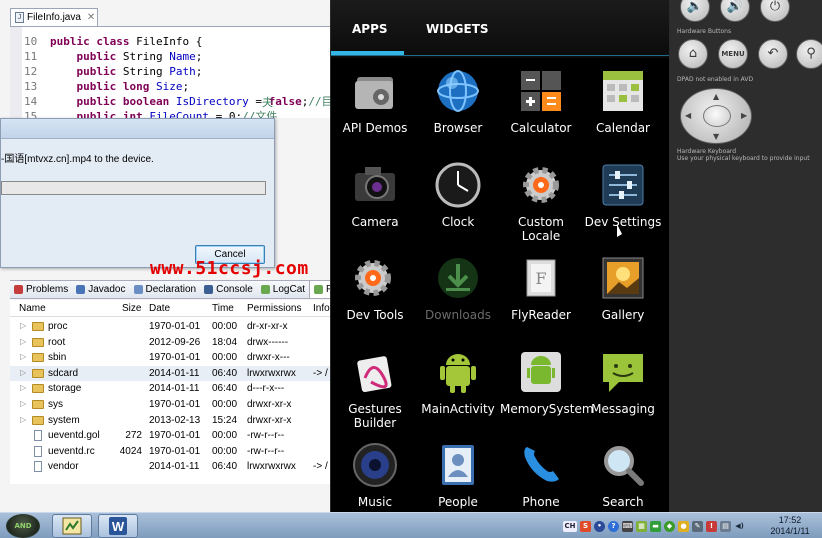  What do you see at coordinates (32, 308) in the screenshot?
I see `column-header-name: Name` at bounding box center [32, 308].